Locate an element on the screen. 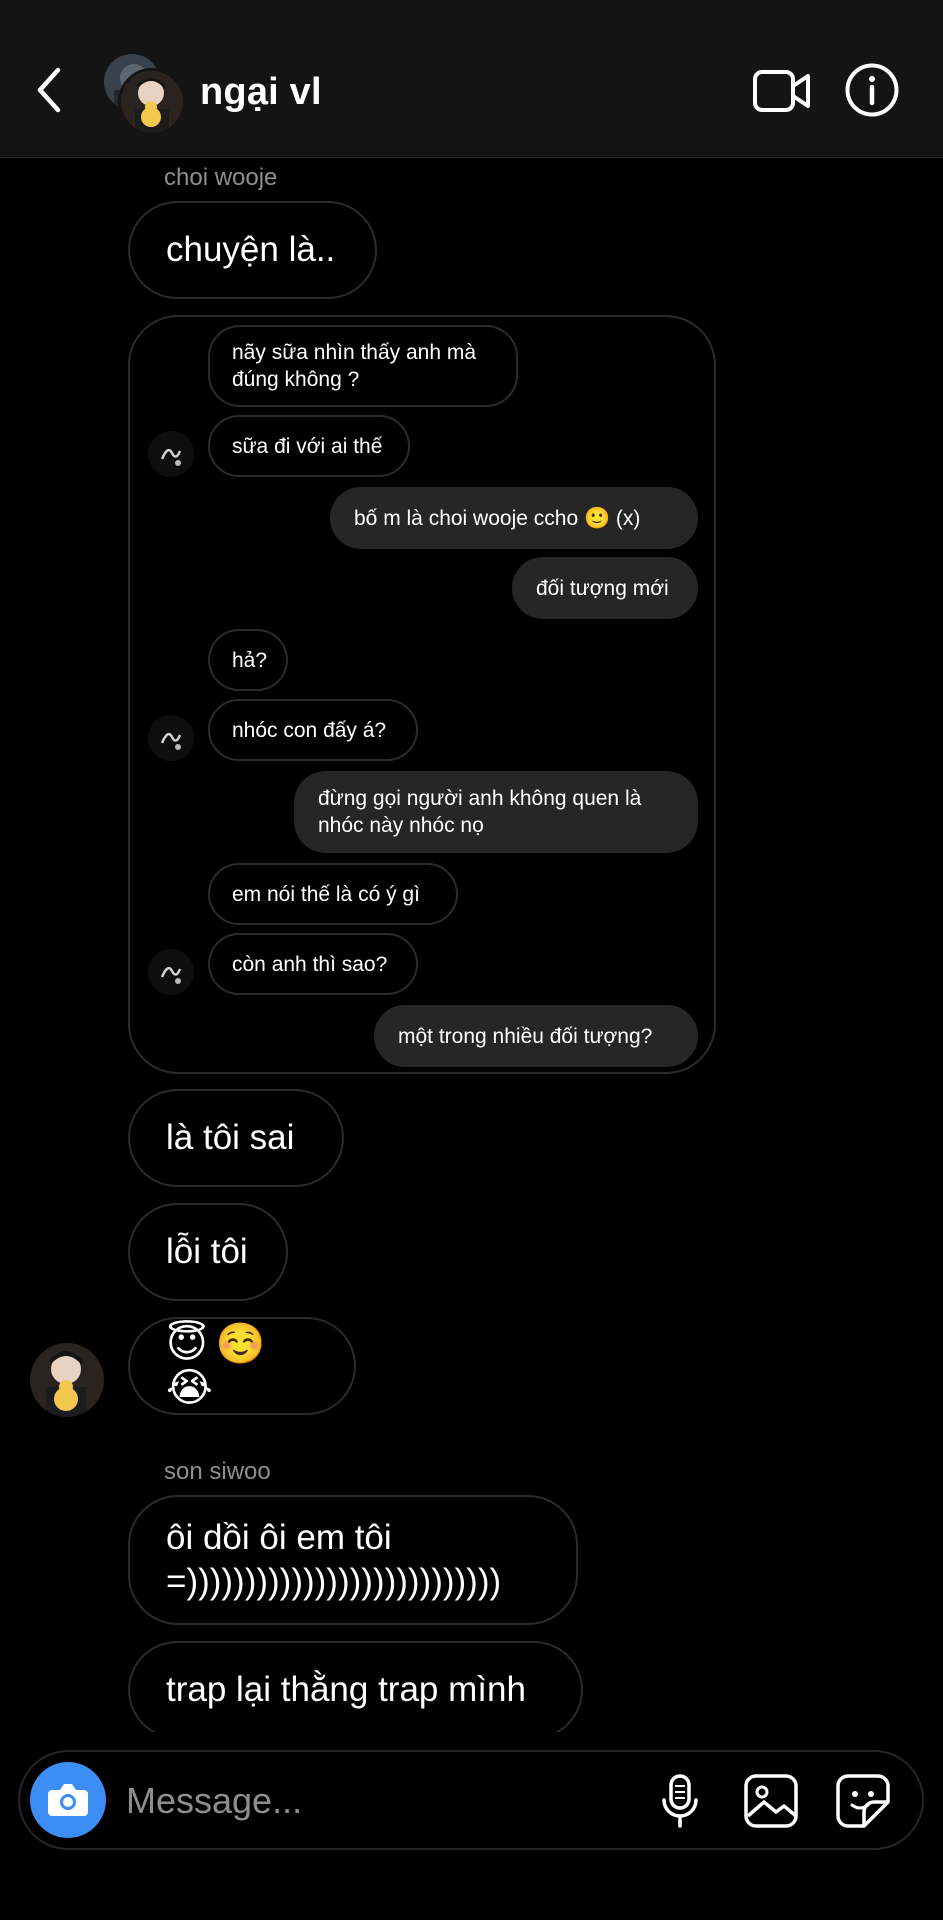 This screenshot has width=943, height=1920. quoted-message-incoming: em nói thế là có ý gì is located at coordinates (333, 894).